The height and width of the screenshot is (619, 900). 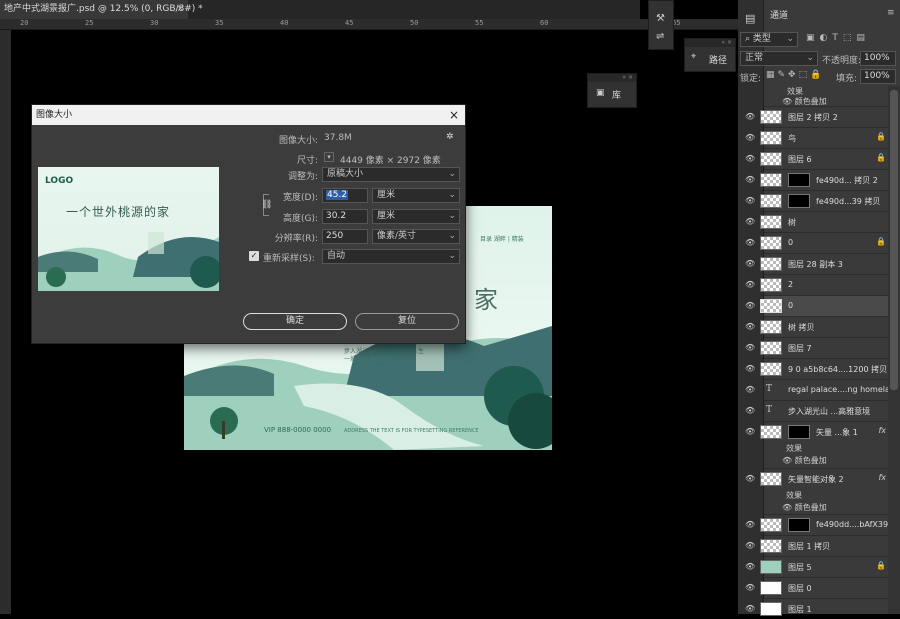 I want to click on dimensions-dropdown-icon: ▾, so click(x=329, y=157).